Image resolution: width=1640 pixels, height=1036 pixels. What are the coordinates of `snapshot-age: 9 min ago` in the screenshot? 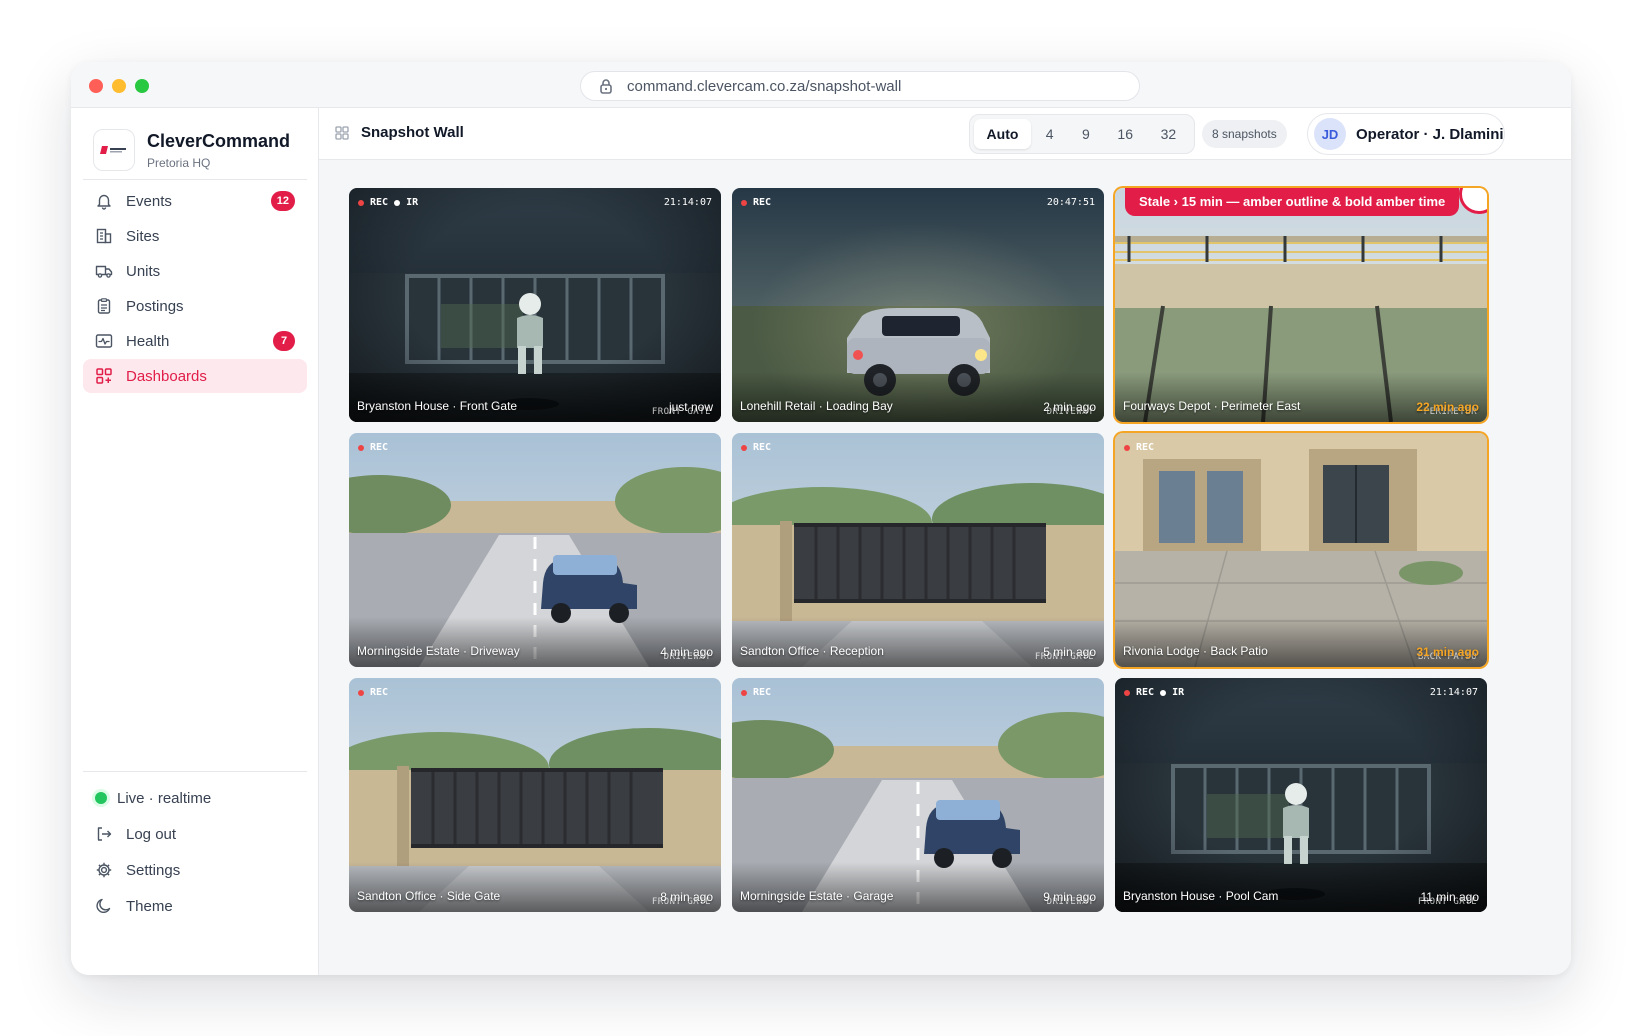 It's located at (1069, 897).